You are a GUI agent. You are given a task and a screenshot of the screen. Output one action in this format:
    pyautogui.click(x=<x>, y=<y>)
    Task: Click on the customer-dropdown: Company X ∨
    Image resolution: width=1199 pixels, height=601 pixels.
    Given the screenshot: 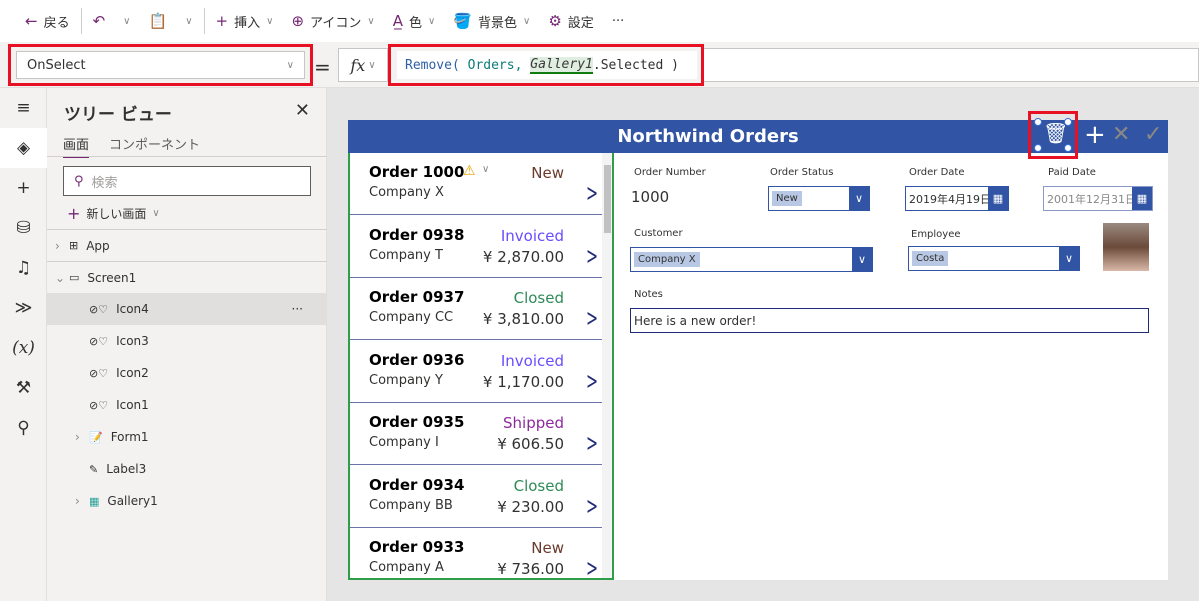 What is the action you would take?
    pyautogui.click(x=751, y=259)
    